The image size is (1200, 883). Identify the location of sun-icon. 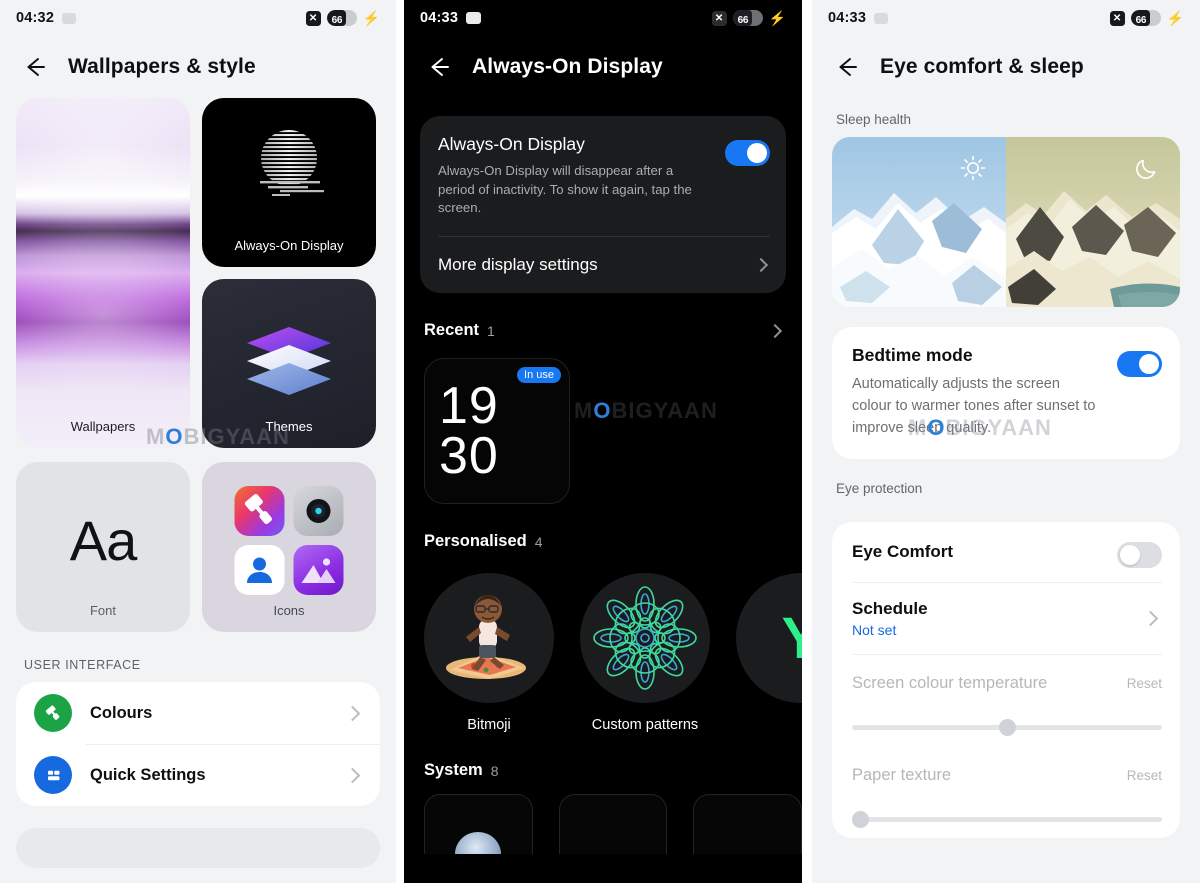
(973, 170).